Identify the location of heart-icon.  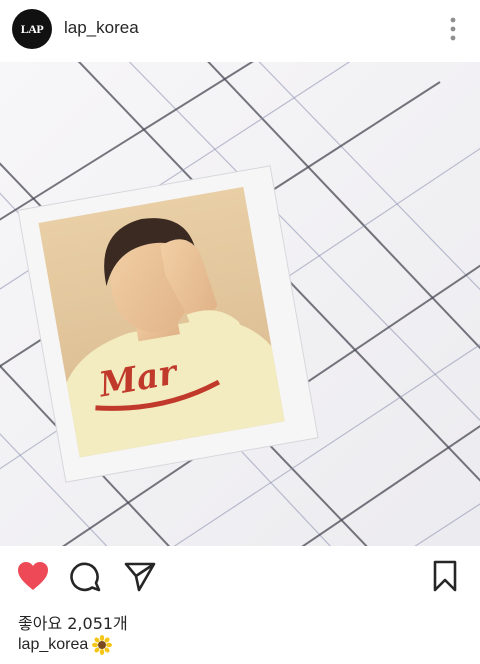
(33, 576).